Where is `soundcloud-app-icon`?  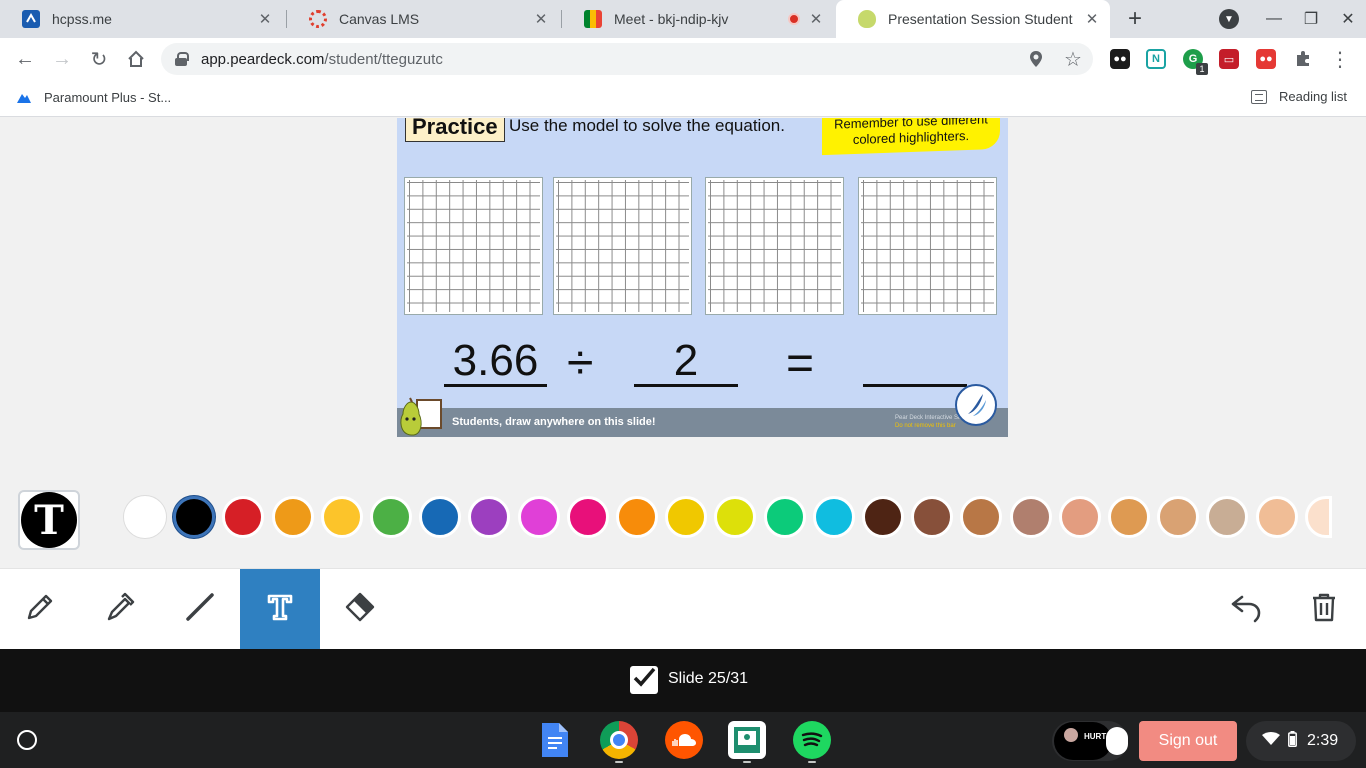
soundcloud-app-icon is located at coordinates (684, 740).